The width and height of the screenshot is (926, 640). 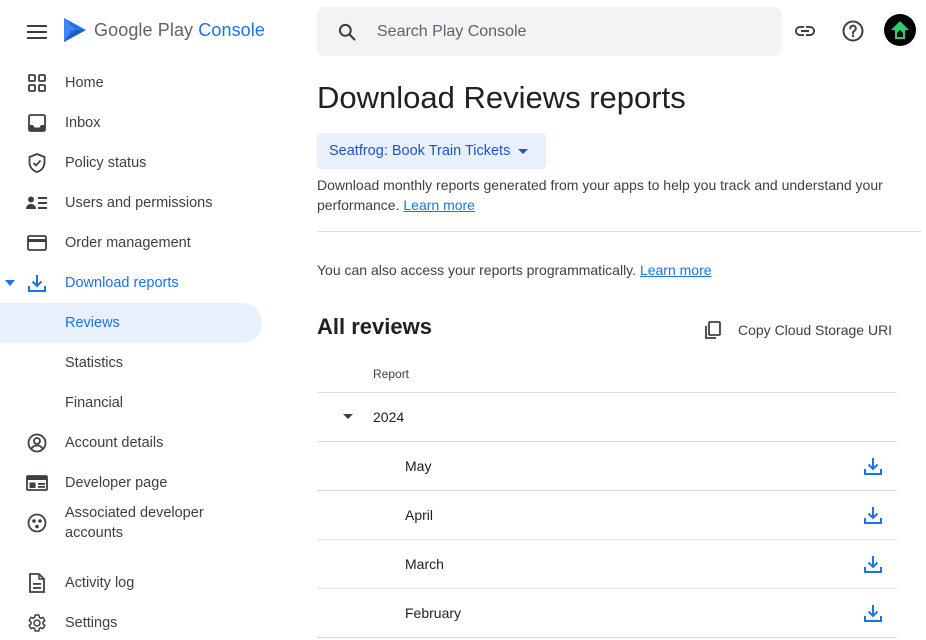 I want to click on seatfrog-avatar-icon, so click(x=900, y=30).